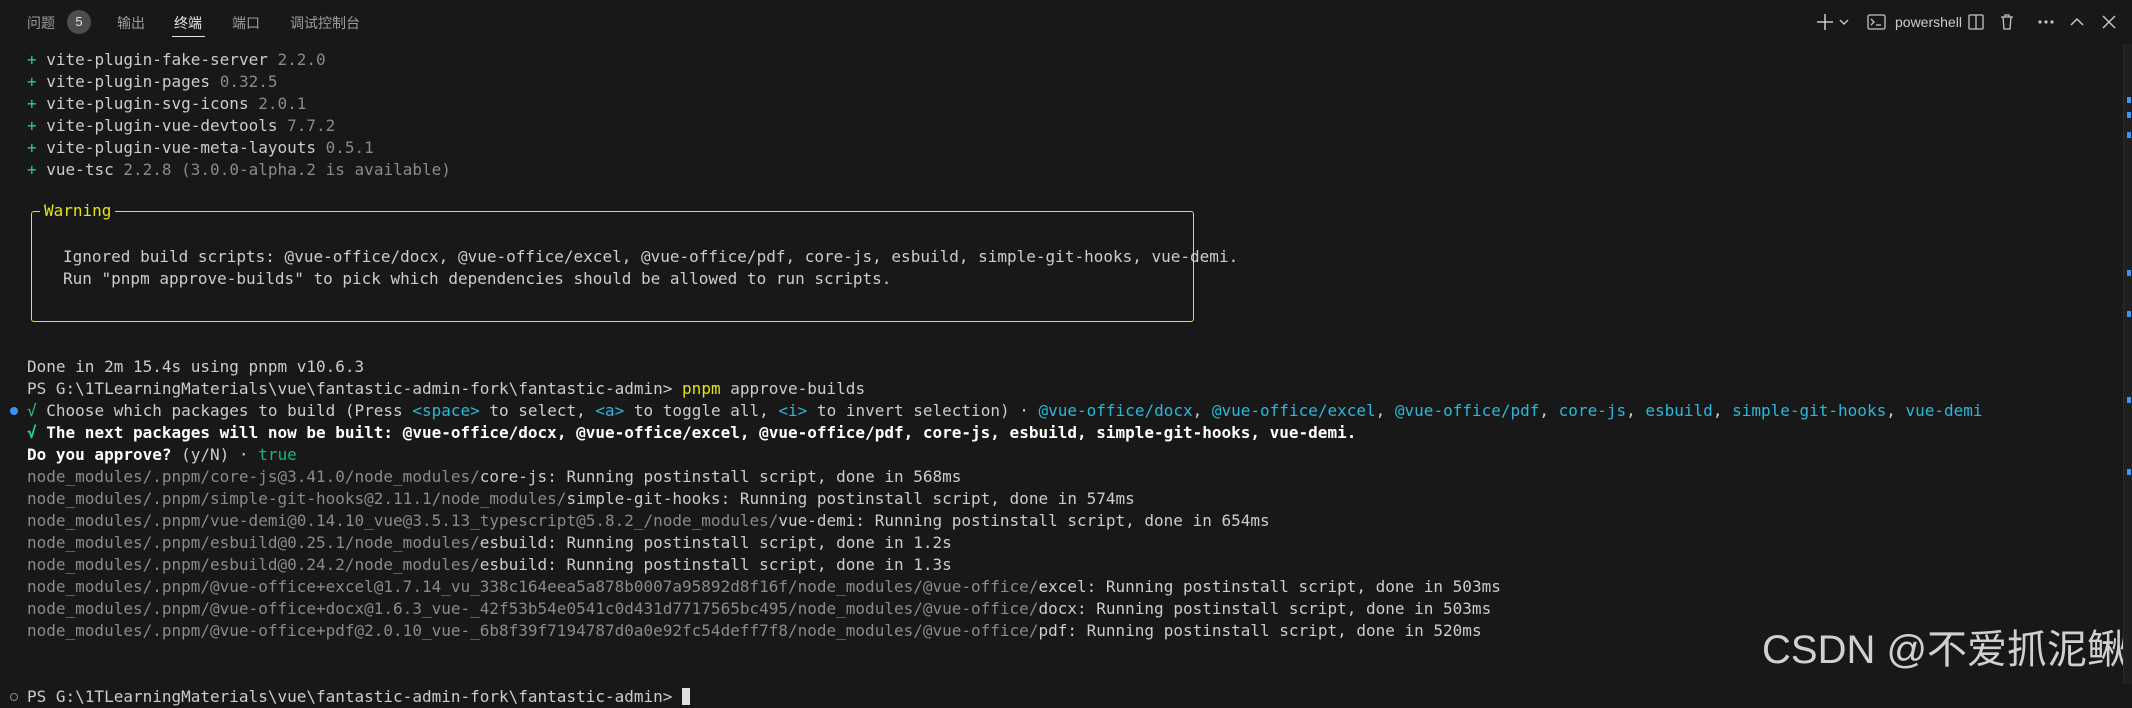 The width and height of the screenshot is (2132, 708). What do you see at coordinates (14, 411) in the screenshot?
I see `command-decoration-dot` at bounding box center [14, 411].